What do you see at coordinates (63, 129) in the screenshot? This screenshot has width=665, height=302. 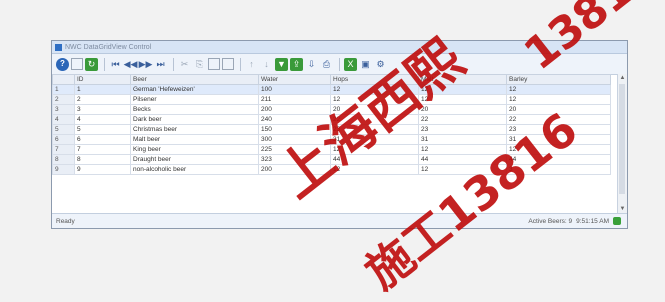 I see `row-number: 5` at bounding box center [63, 129].